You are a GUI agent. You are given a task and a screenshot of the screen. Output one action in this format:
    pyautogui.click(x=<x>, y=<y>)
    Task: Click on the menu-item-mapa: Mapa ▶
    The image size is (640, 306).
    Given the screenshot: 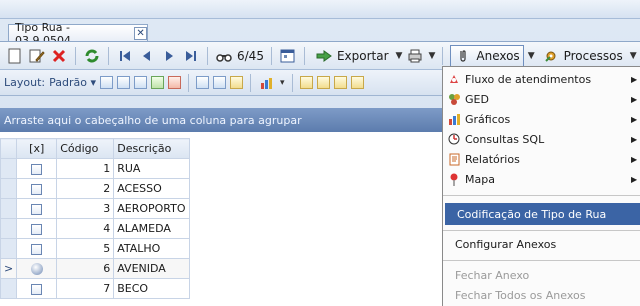 What is the action you would take?
    pyautogui.click(x=541, y=179)
    